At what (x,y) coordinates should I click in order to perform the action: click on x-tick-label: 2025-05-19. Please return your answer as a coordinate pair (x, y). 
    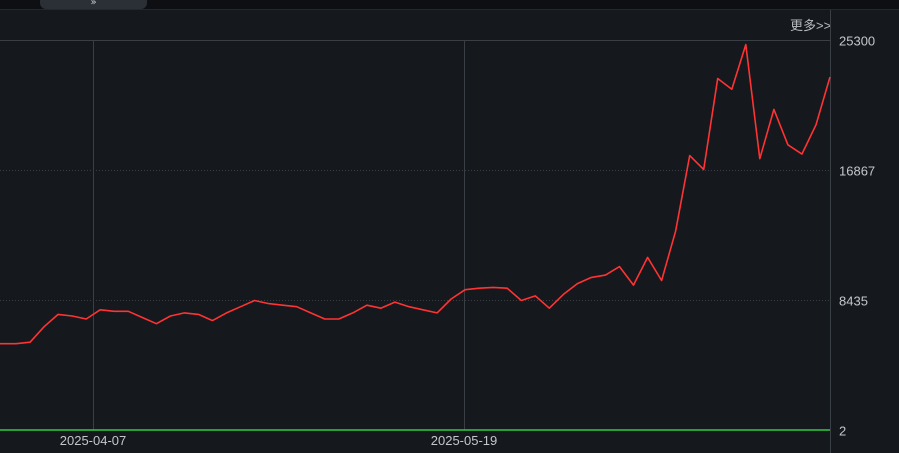
    Looking at the image, I should click on (464, 440).